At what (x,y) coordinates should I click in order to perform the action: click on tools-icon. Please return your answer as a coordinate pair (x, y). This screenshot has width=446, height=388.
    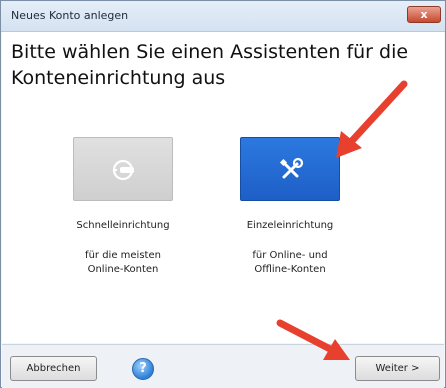
    Looking at the image, I should click on (291, 168).